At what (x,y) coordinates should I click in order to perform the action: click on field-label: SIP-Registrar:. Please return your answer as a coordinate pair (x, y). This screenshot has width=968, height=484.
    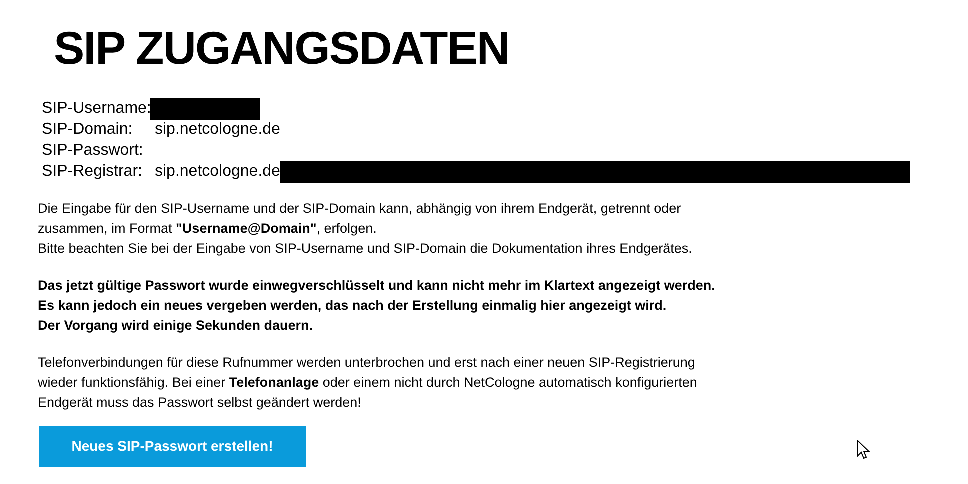
    Looking at the image, I should click on (93, 172).